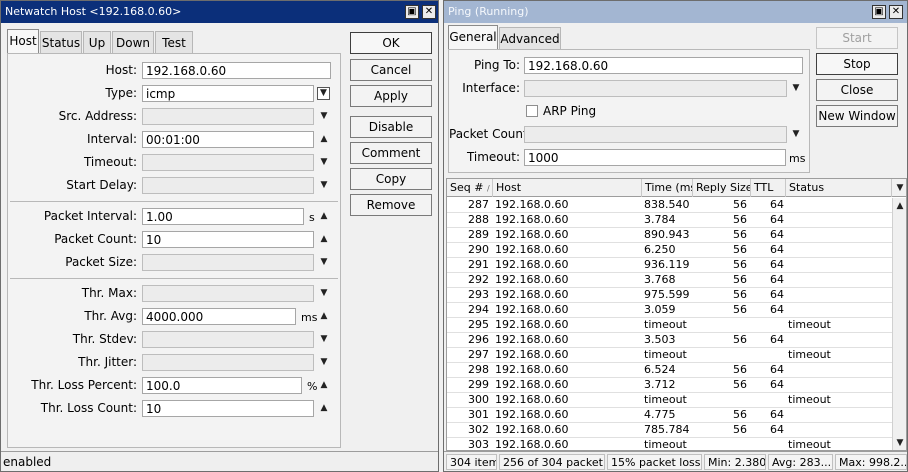  Describe the element at coordinates (236, 70) in the screenshot. I see `host-field: 192.168.0.60` at that location.